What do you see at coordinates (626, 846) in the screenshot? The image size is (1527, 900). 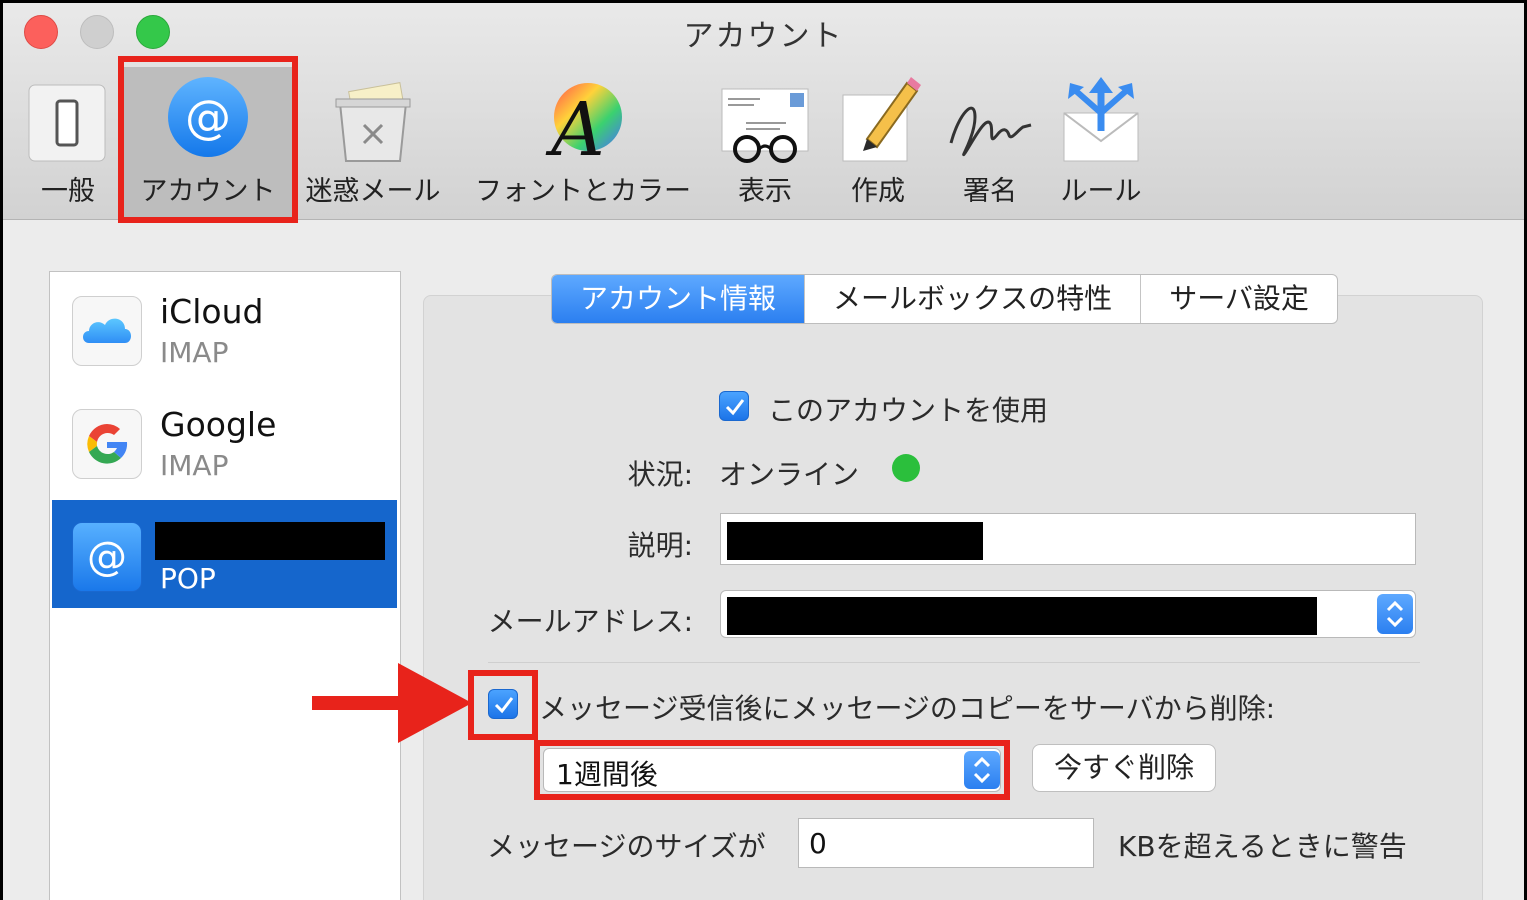 I see `size-warning-label: メッセージのサイズが` at bounding box center [626, 846].